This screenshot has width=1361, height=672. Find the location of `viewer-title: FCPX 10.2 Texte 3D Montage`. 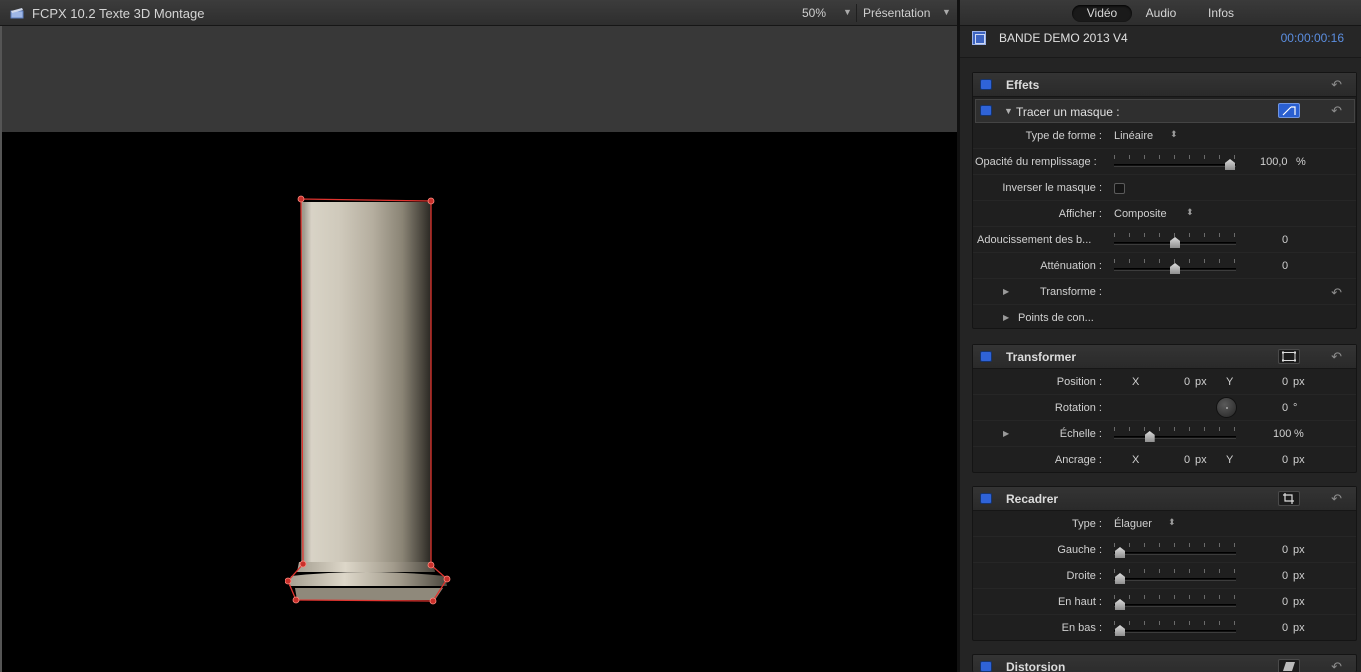

viewer-title: FCPX 10.2 Texte 3D Montage is located at coordinates (118, 13).